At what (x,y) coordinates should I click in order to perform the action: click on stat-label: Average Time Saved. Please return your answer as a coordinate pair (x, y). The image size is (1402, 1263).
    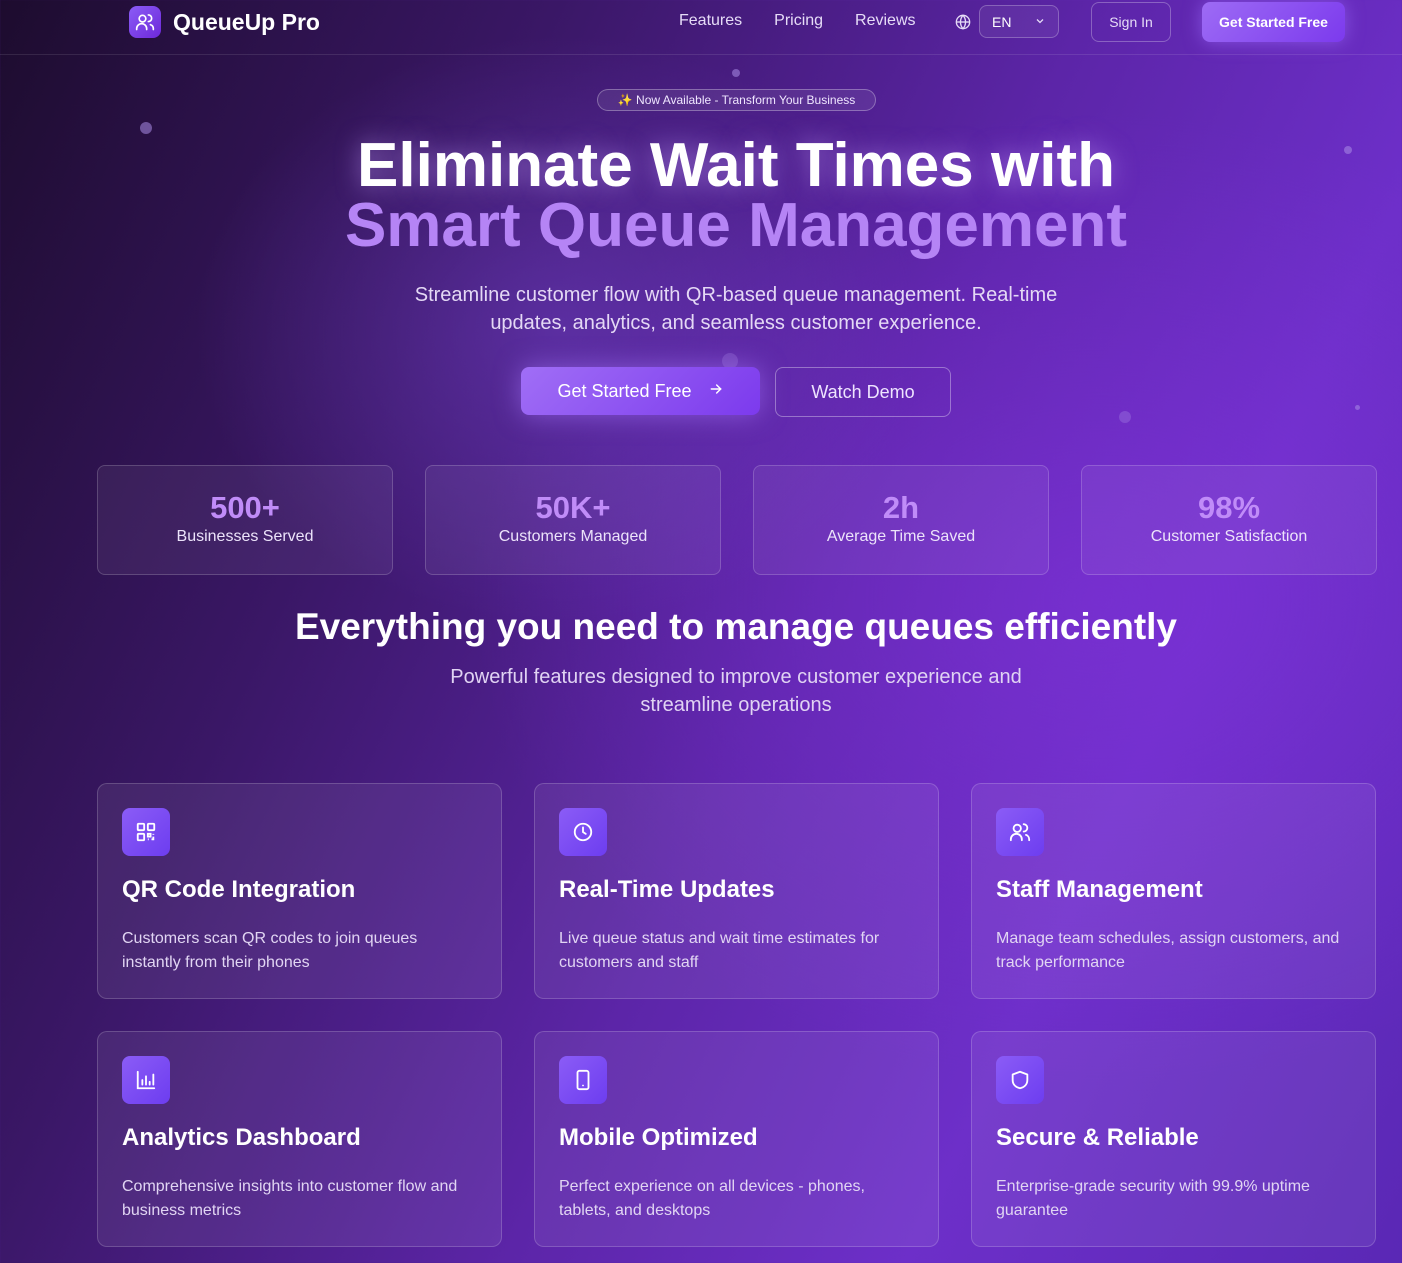
    Looking at the image, I should click on (901, 536).